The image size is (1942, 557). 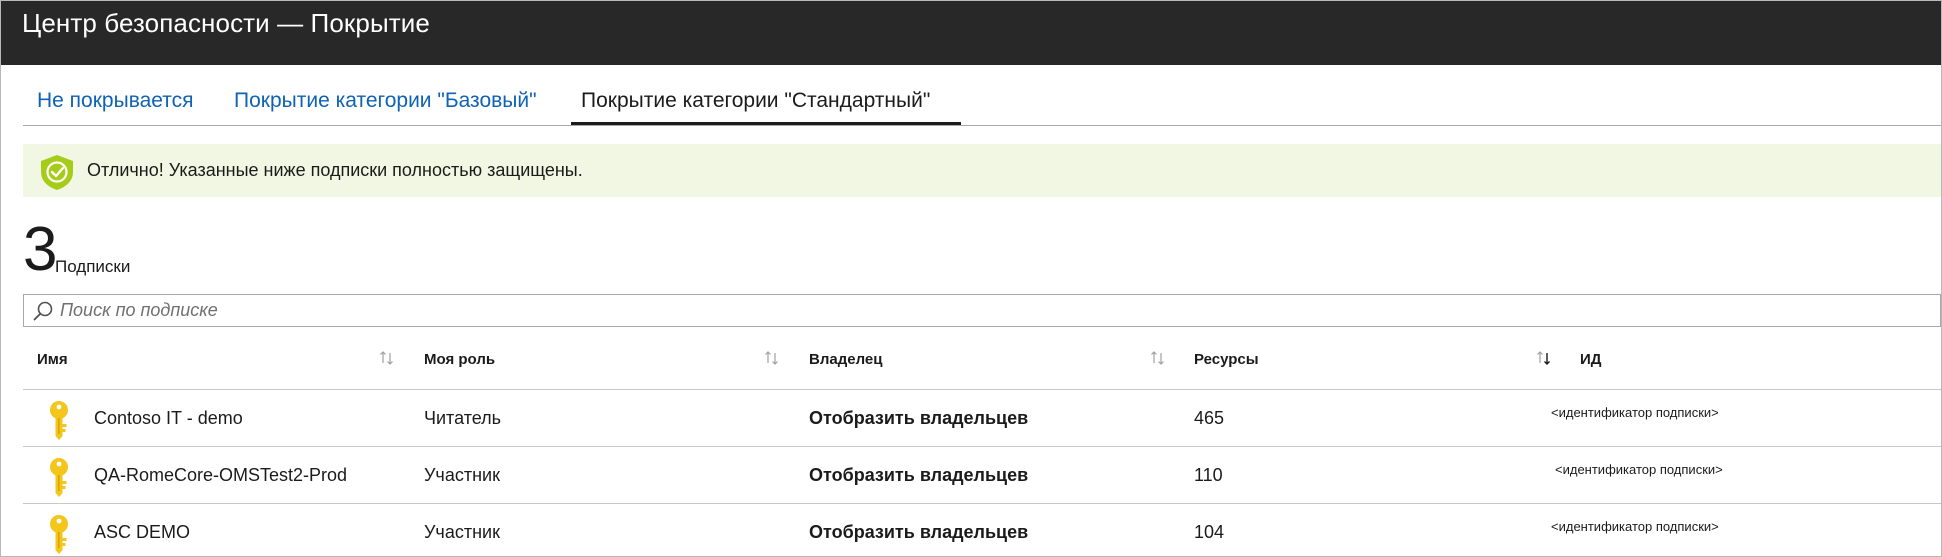 I want to click on table-header: Имя Моя роль Владелец Ресурсы ИД, so click(x=982, y=364).